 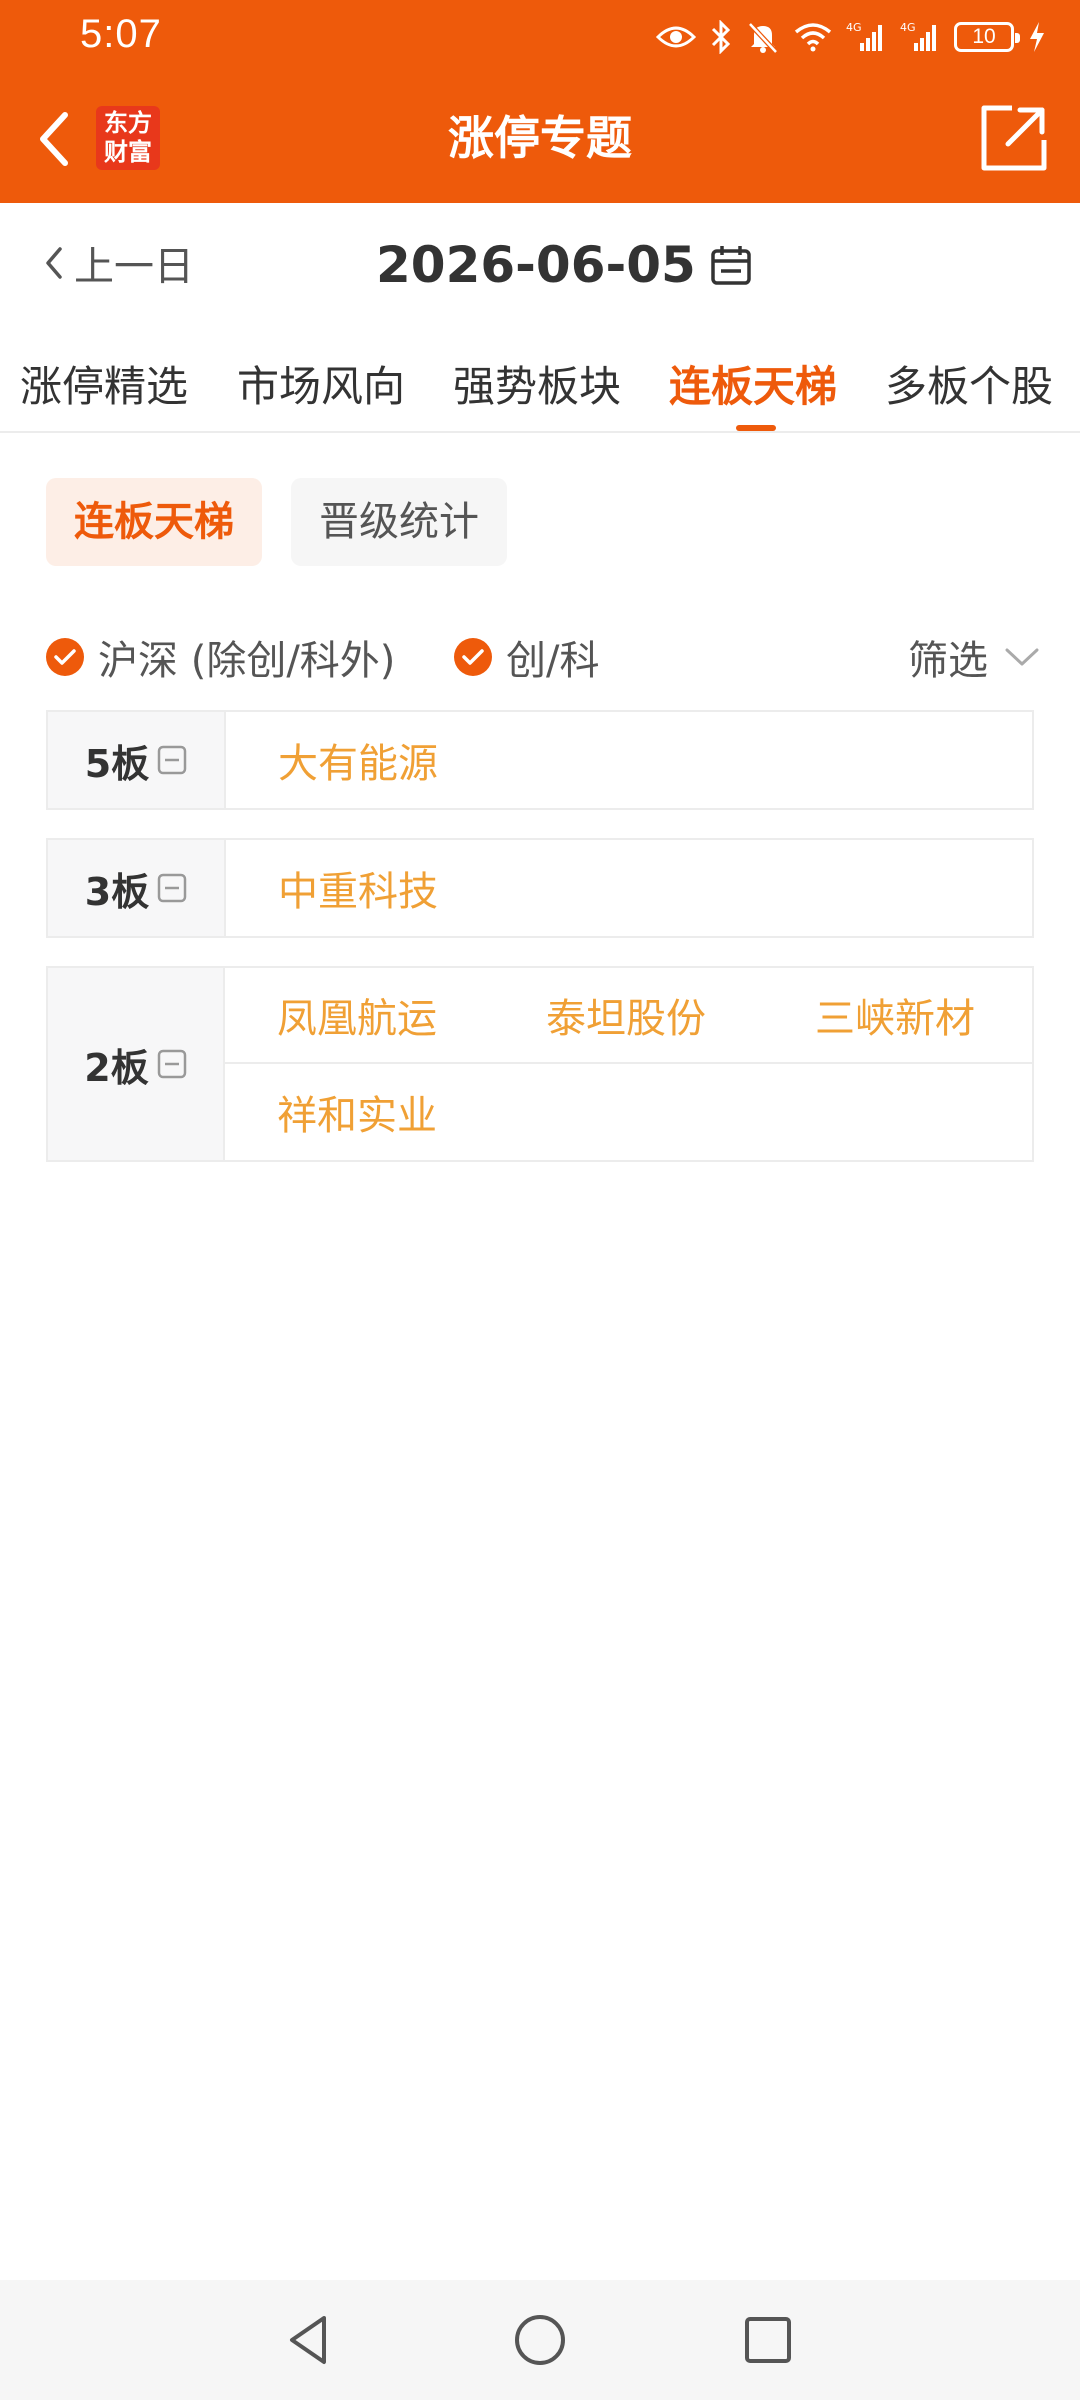 What do you see at coordinates (321, 383) in the screenshot?
I see `tab-market-trend: 市场风向` at bounding box center [321, 383].